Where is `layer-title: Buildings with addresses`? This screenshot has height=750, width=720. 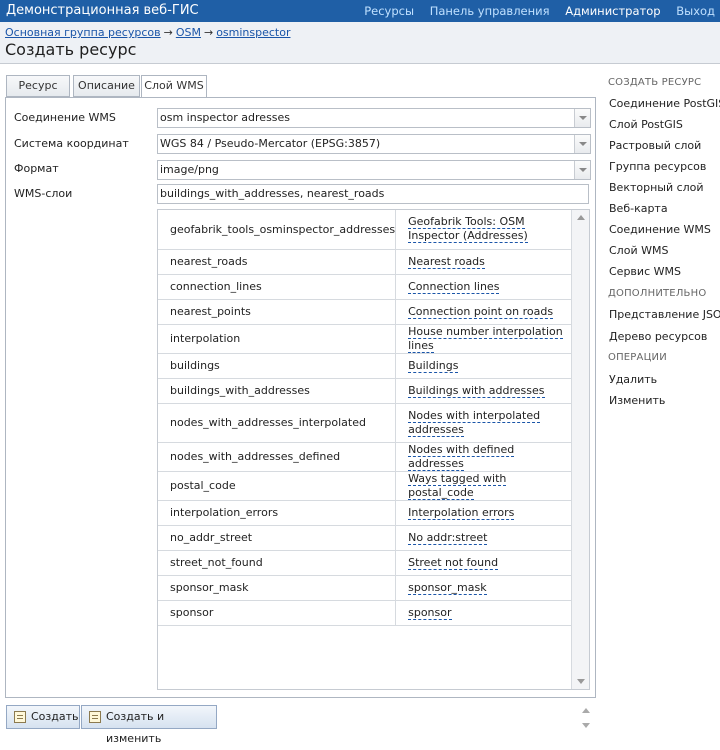
layer-title: Buildings with addresses is located at coordinates (476, 390).